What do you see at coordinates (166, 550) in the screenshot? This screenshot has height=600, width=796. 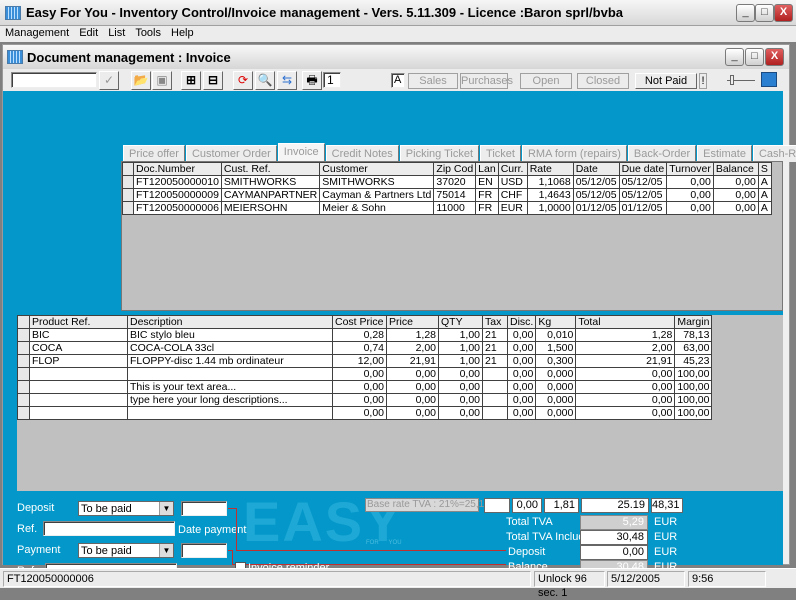 I see `chevron-down-icon: ▼` at bounding box center [166, 550].